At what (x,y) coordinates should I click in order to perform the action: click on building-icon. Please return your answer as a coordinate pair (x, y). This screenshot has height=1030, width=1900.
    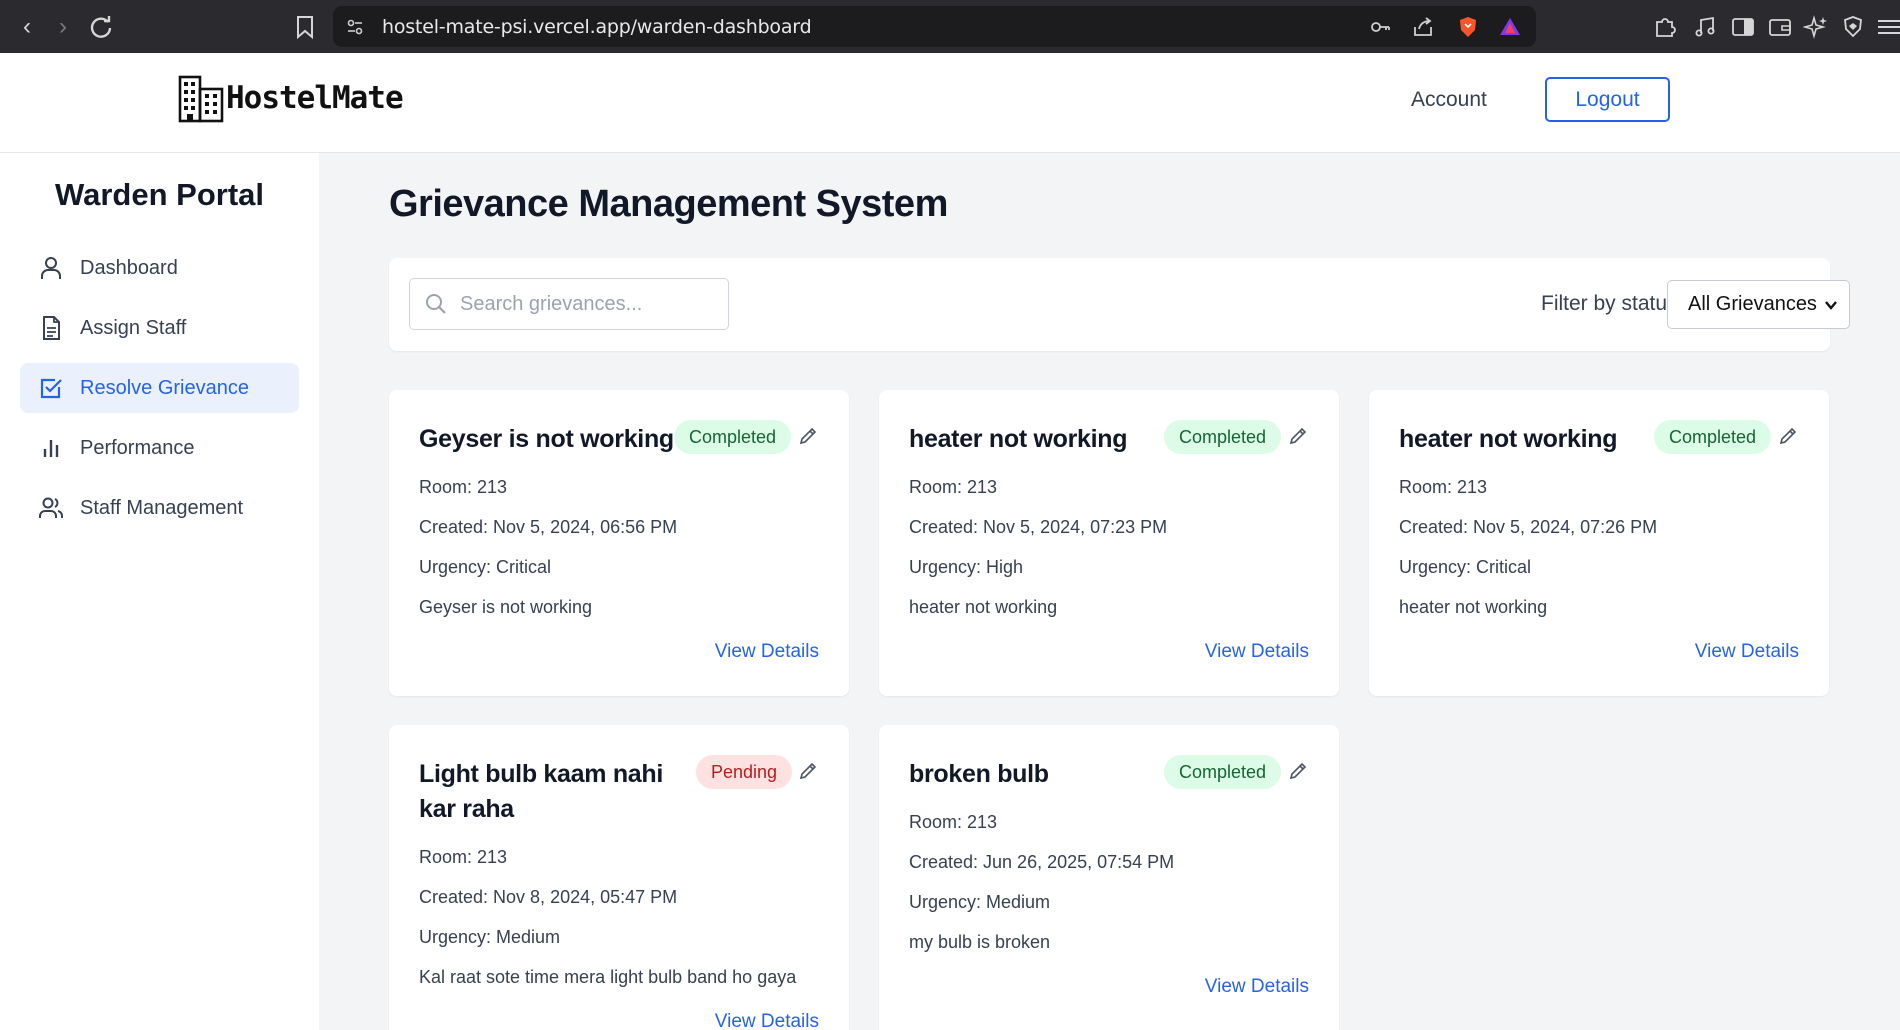
    Looking at the image, I should click on (201, 99).